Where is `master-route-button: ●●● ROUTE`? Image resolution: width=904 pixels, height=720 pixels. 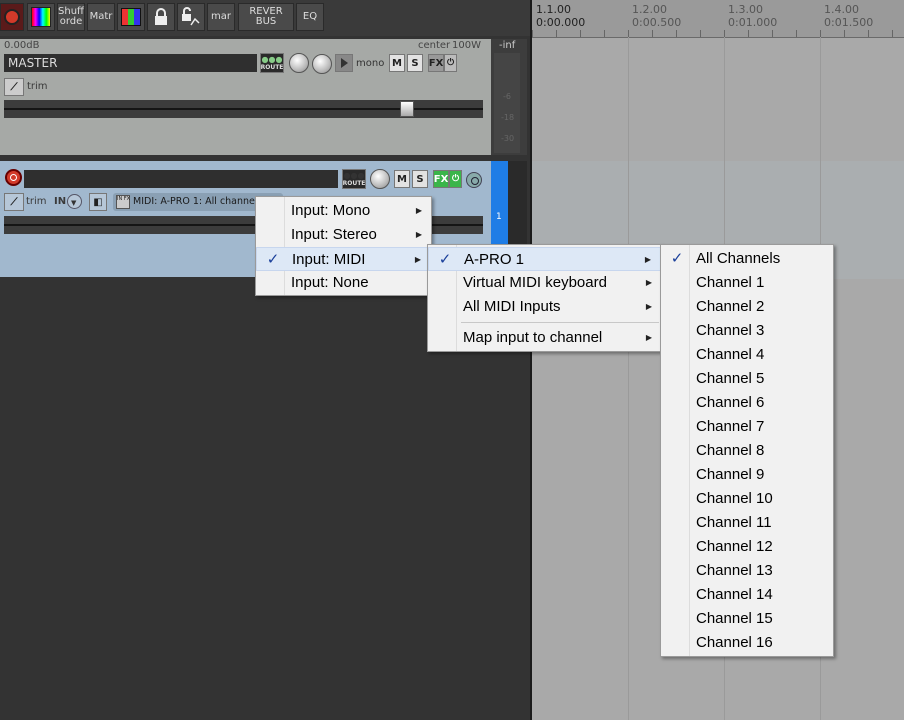 master-route-button: ●●● ROUTE is located at coordinates (272, 63).